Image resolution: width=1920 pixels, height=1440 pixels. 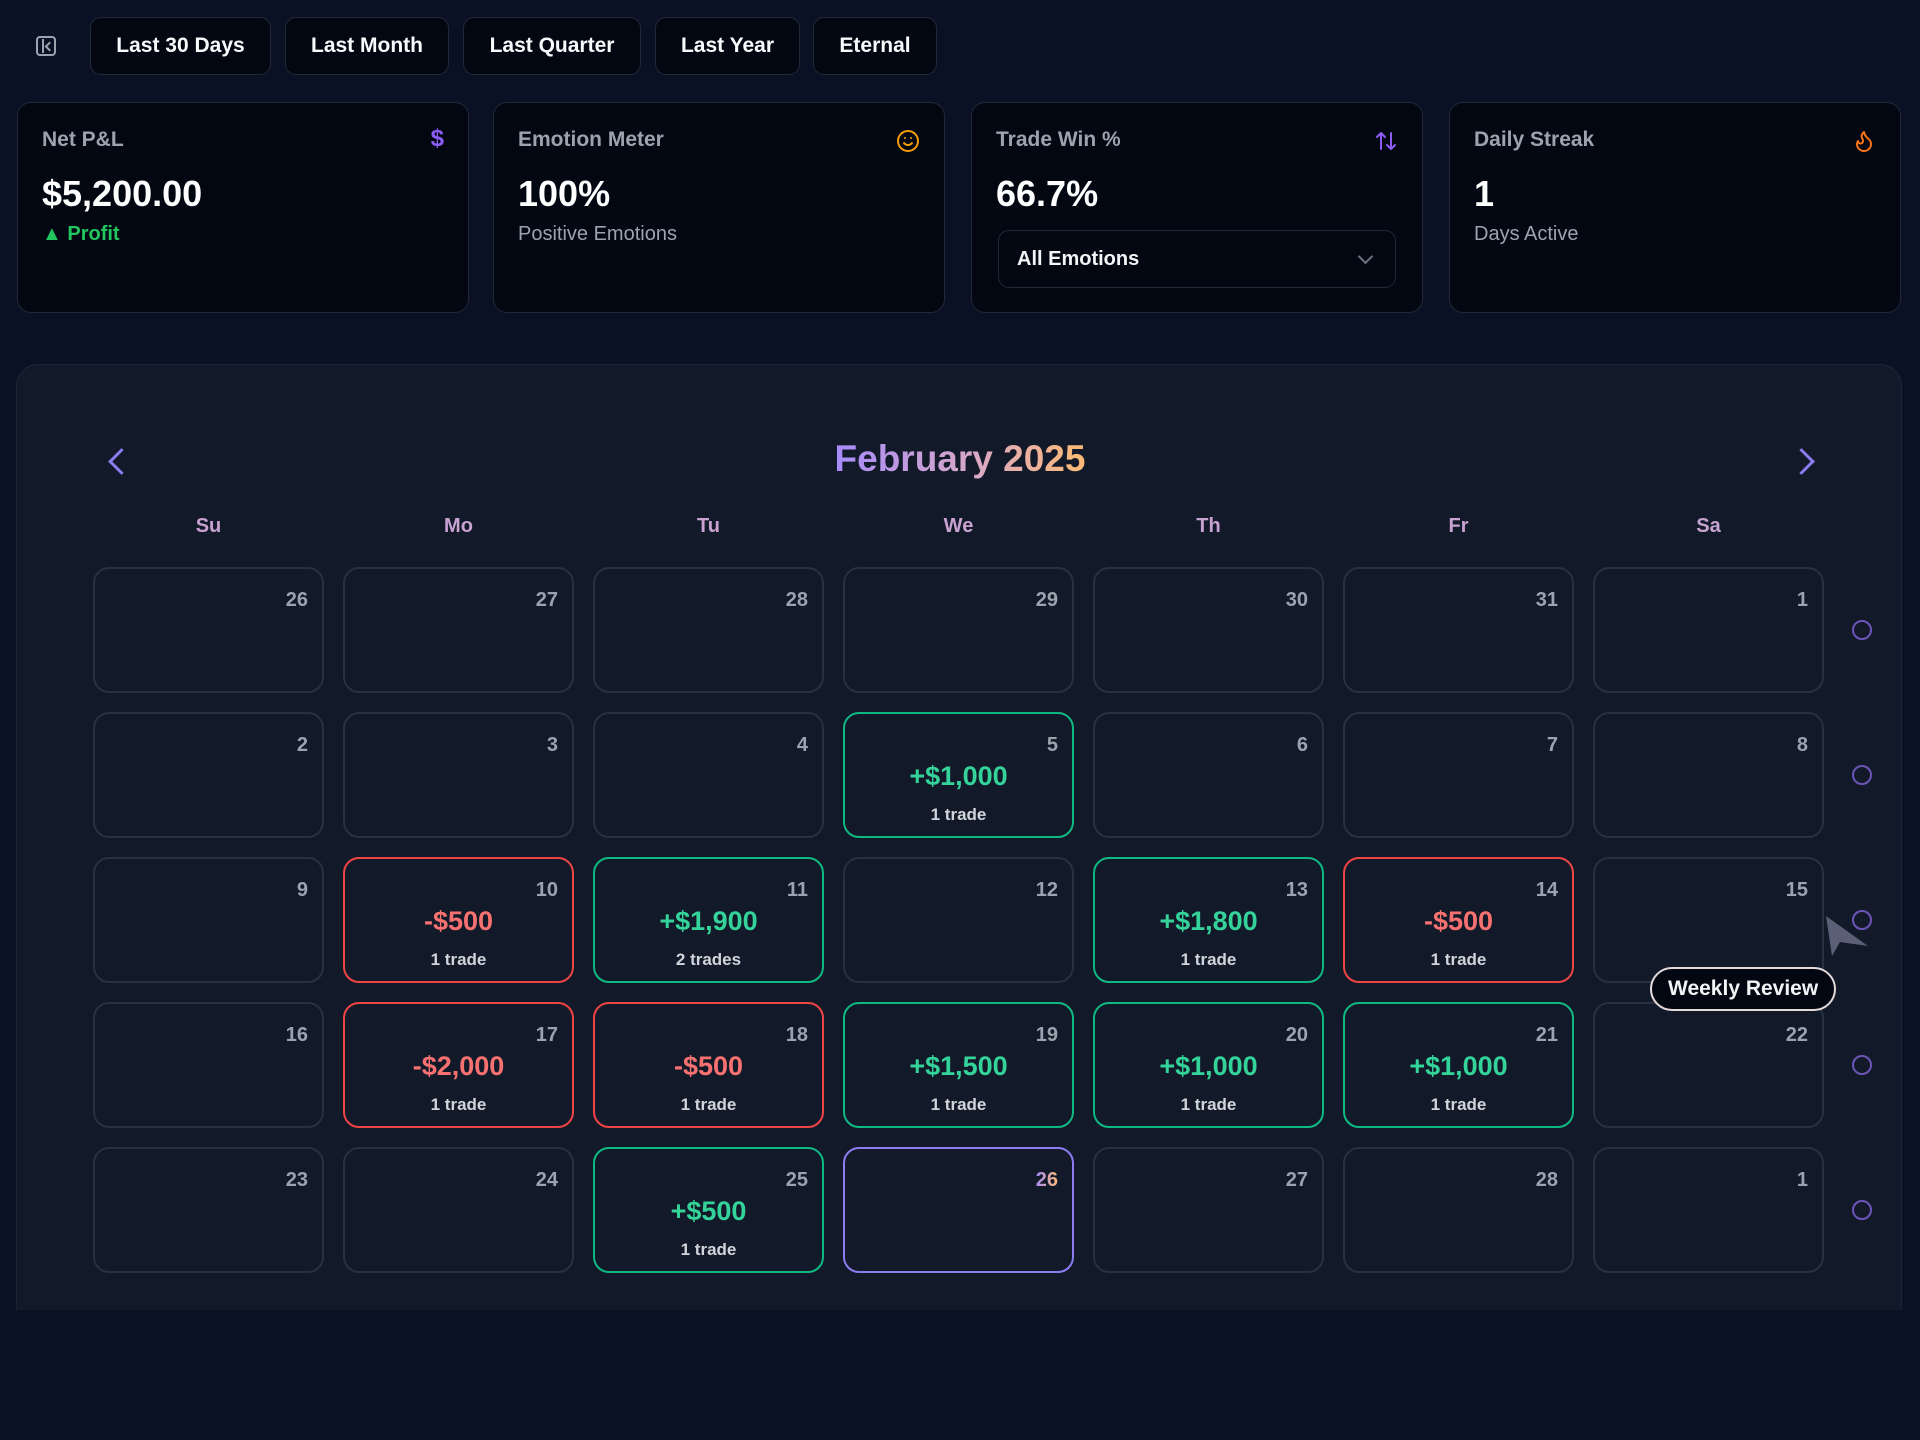 I want to click on calendar-day-cell: 10 -$500 1 trade, so click(x=458, y=920).